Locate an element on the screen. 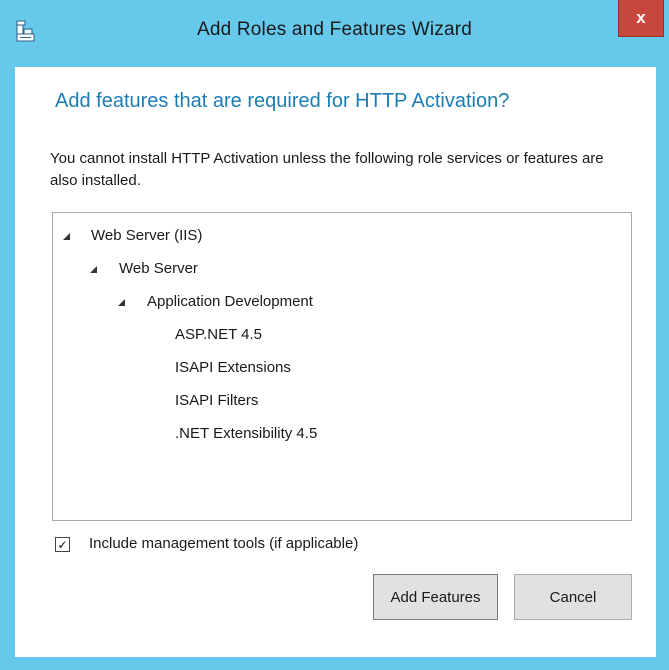 This screenshot has height=670, width=669. tree-node-application-development: Application Development is located at coordinates (230, 301).